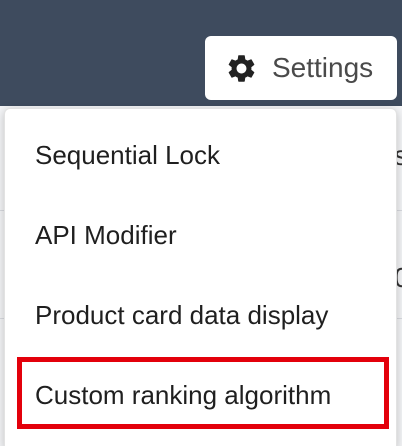 This screenshot has width=402, height=446. What do you see at coordinates (106, 234) in the screenshot?
I see `menu-item-label: API Modifier` at bounding box center [106, 234].